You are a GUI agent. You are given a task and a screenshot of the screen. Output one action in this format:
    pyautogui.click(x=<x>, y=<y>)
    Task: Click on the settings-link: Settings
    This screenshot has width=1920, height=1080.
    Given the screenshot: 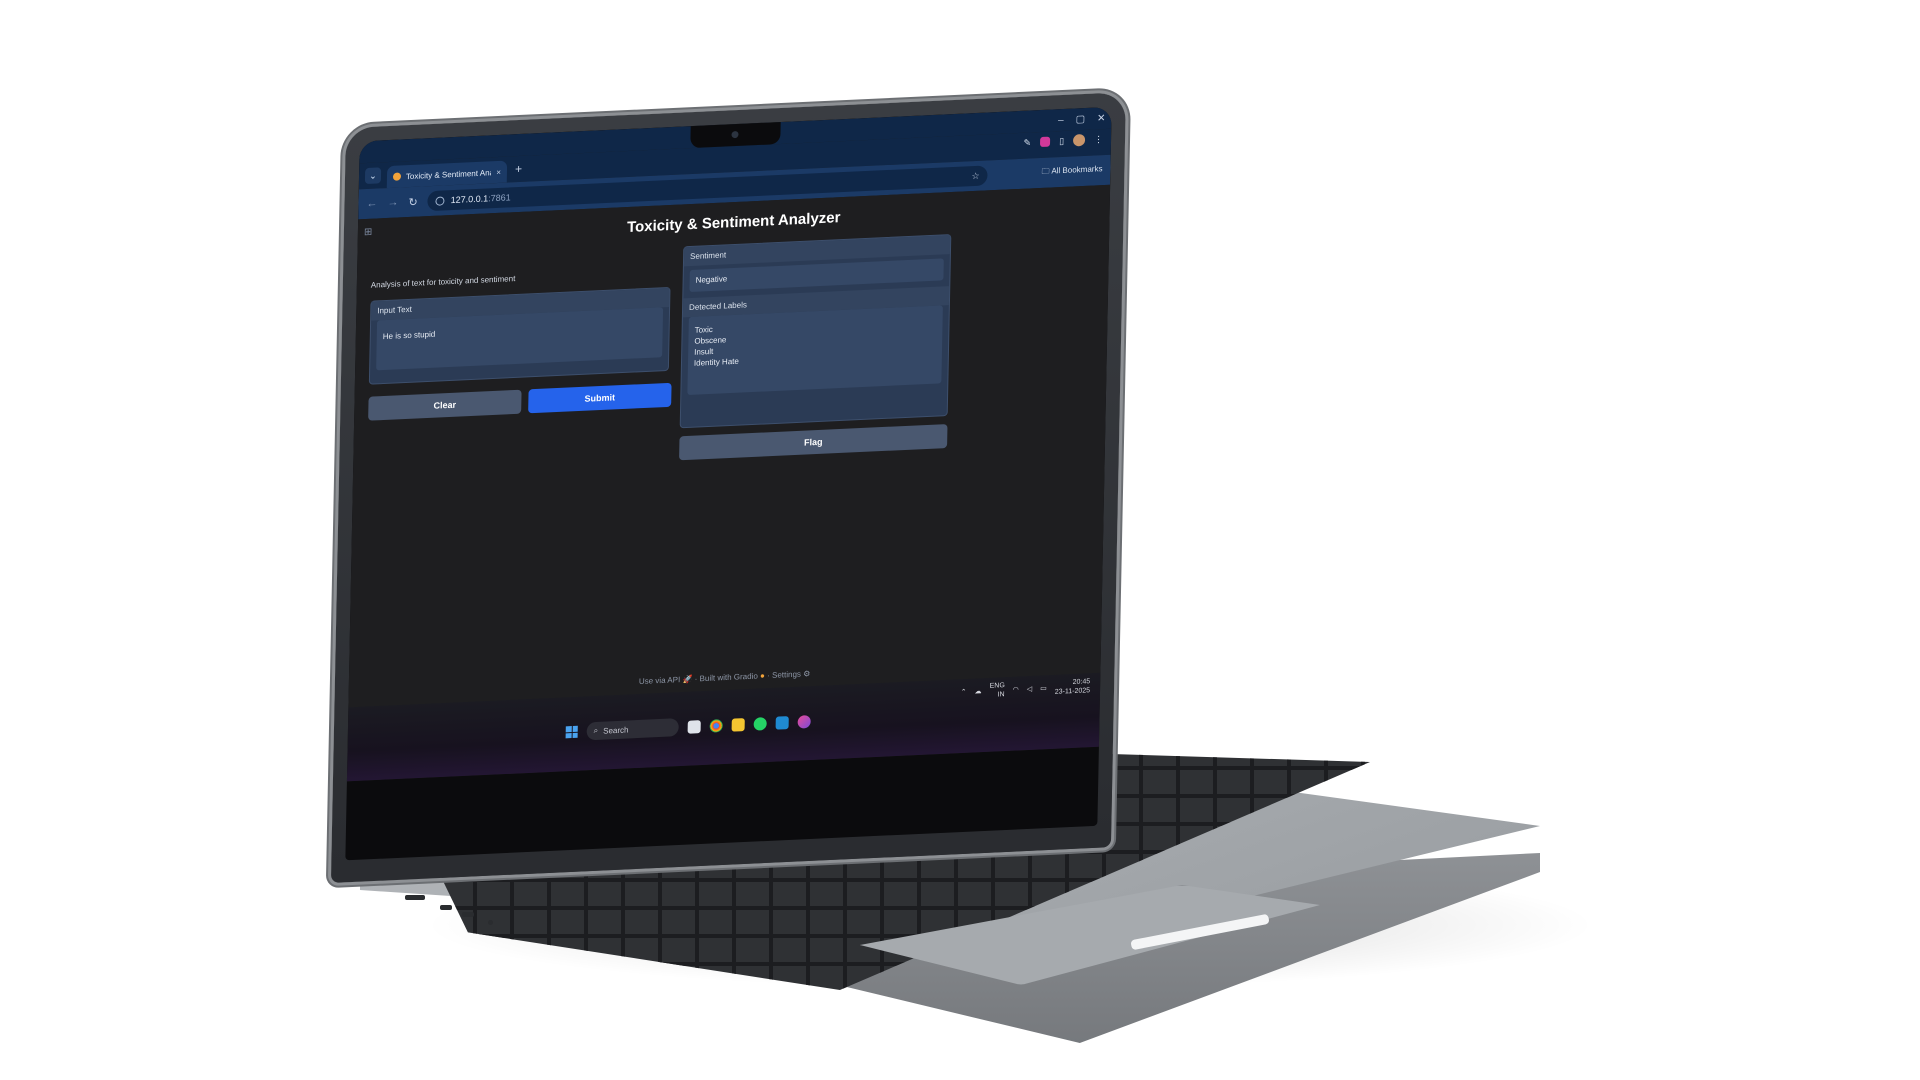 What is the action you would take?
    pyautogui.click(x=786, y=675)
    